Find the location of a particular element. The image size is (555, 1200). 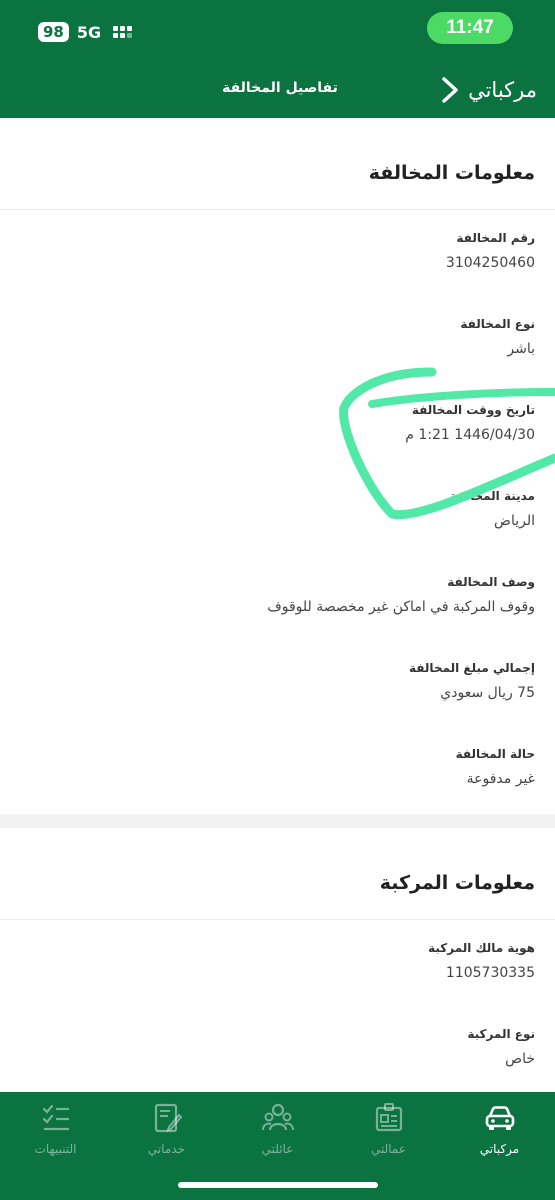

car-icon is located at coordinates (499, 1118).